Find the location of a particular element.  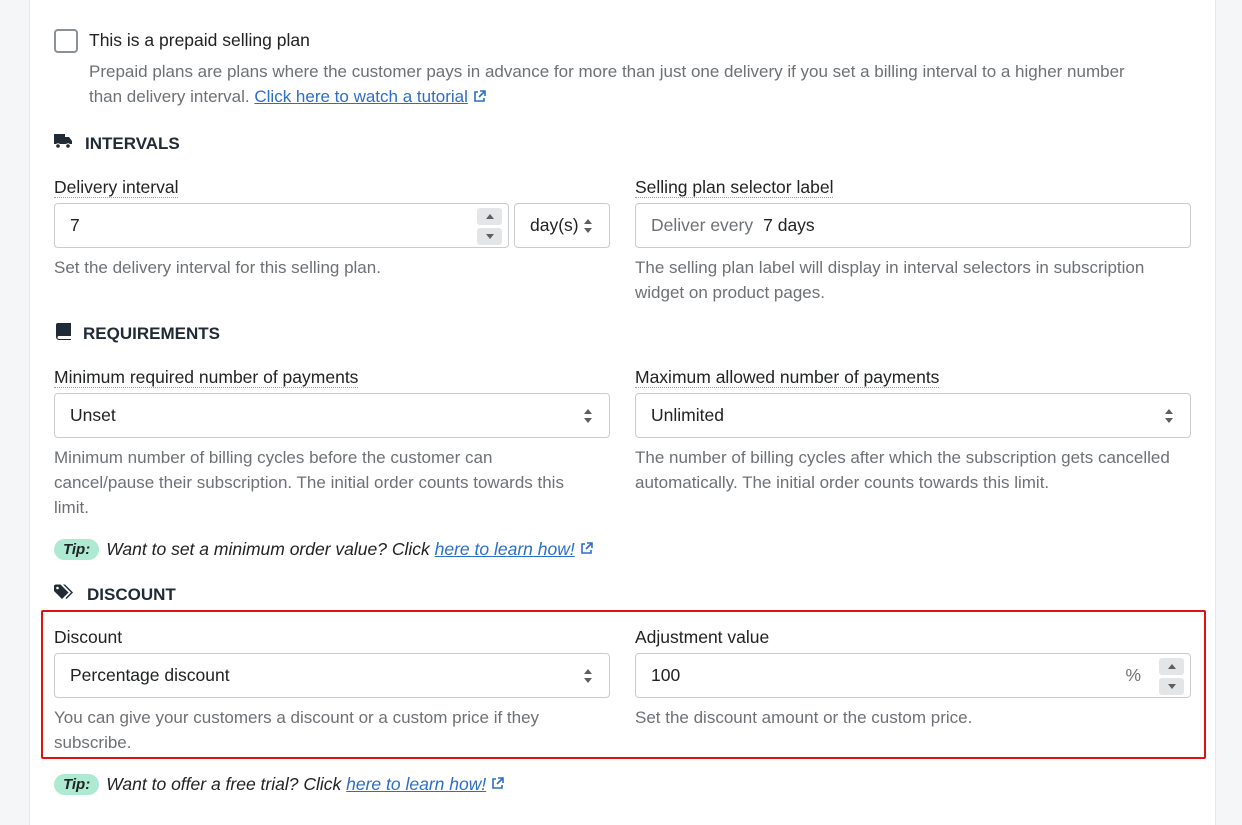

decrement-button is located at coordinates (489, 236).